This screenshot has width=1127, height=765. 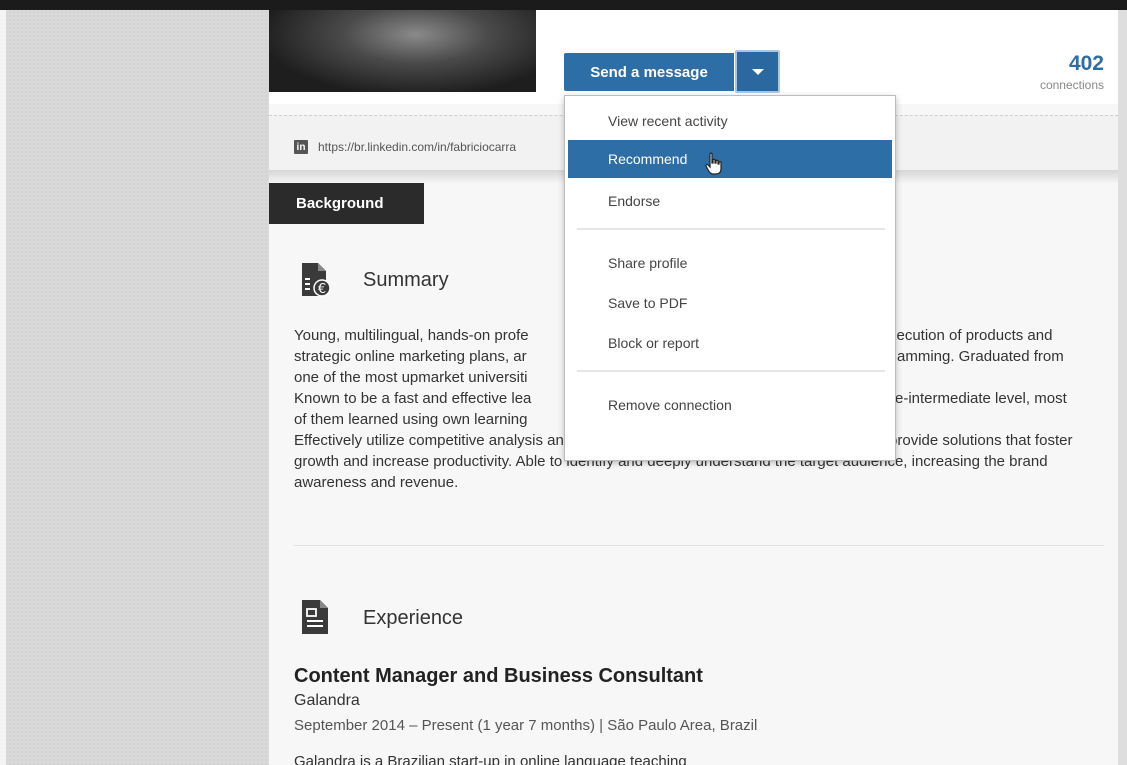 What do you see at coordinates (402, 51) in the screenshot?
I see `profile-photo` at bounding box center [402, 51].